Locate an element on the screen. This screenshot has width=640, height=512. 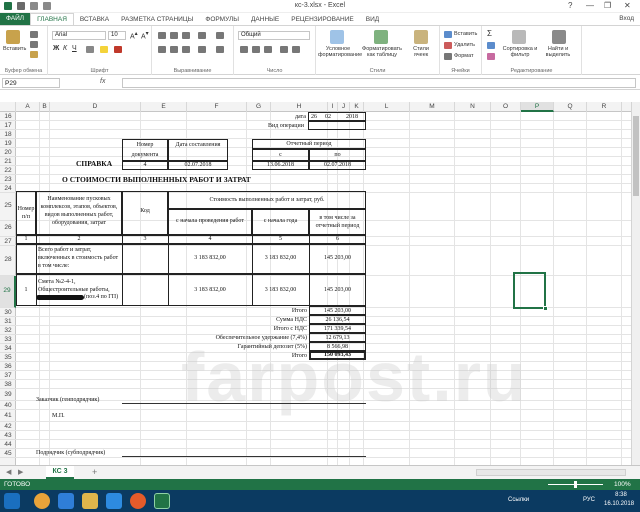
row-header-37: 37 is located at coordinates (8, 375).